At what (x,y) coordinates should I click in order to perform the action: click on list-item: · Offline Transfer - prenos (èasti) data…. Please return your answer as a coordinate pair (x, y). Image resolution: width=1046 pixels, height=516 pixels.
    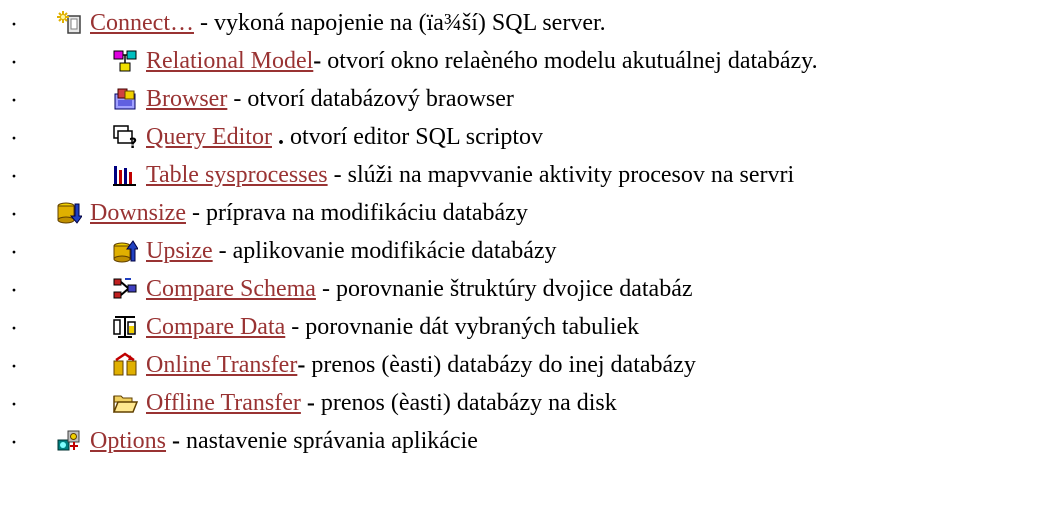
    Looking at the image, I should click on (523, 403).